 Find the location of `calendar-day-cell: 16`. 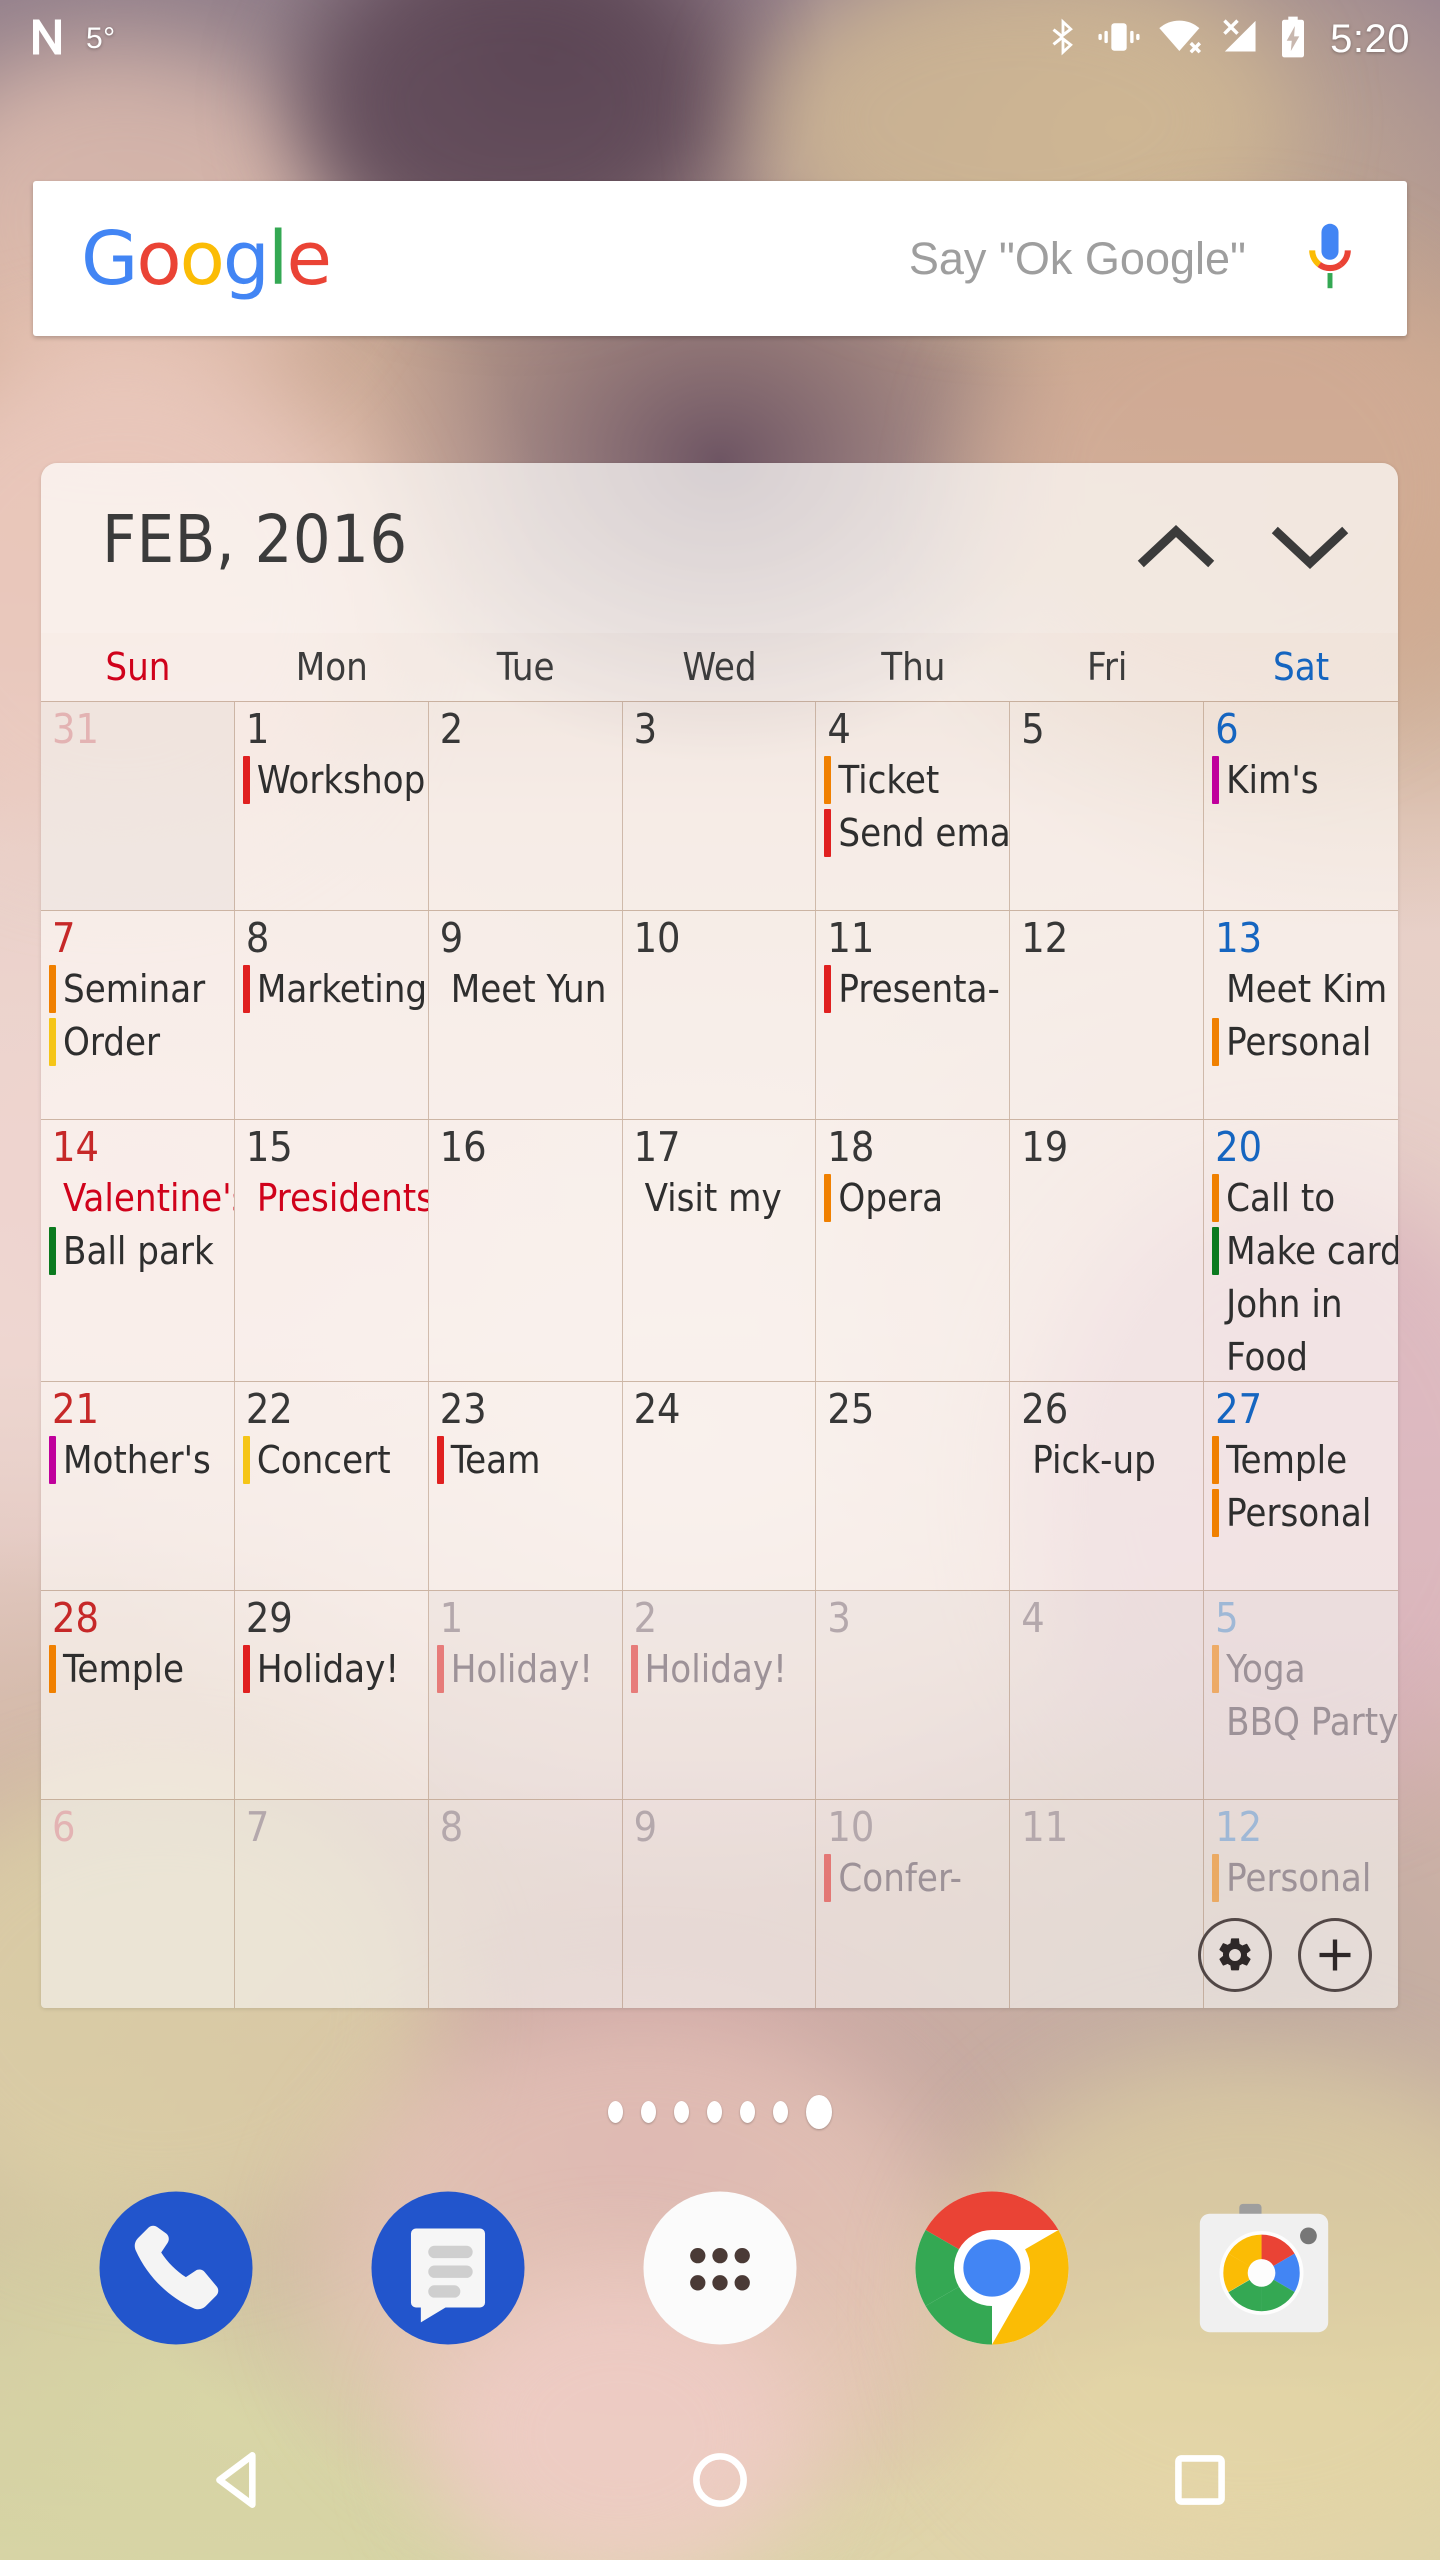

calendar-day-cell: 16 is located at coordinates (526, 1250).